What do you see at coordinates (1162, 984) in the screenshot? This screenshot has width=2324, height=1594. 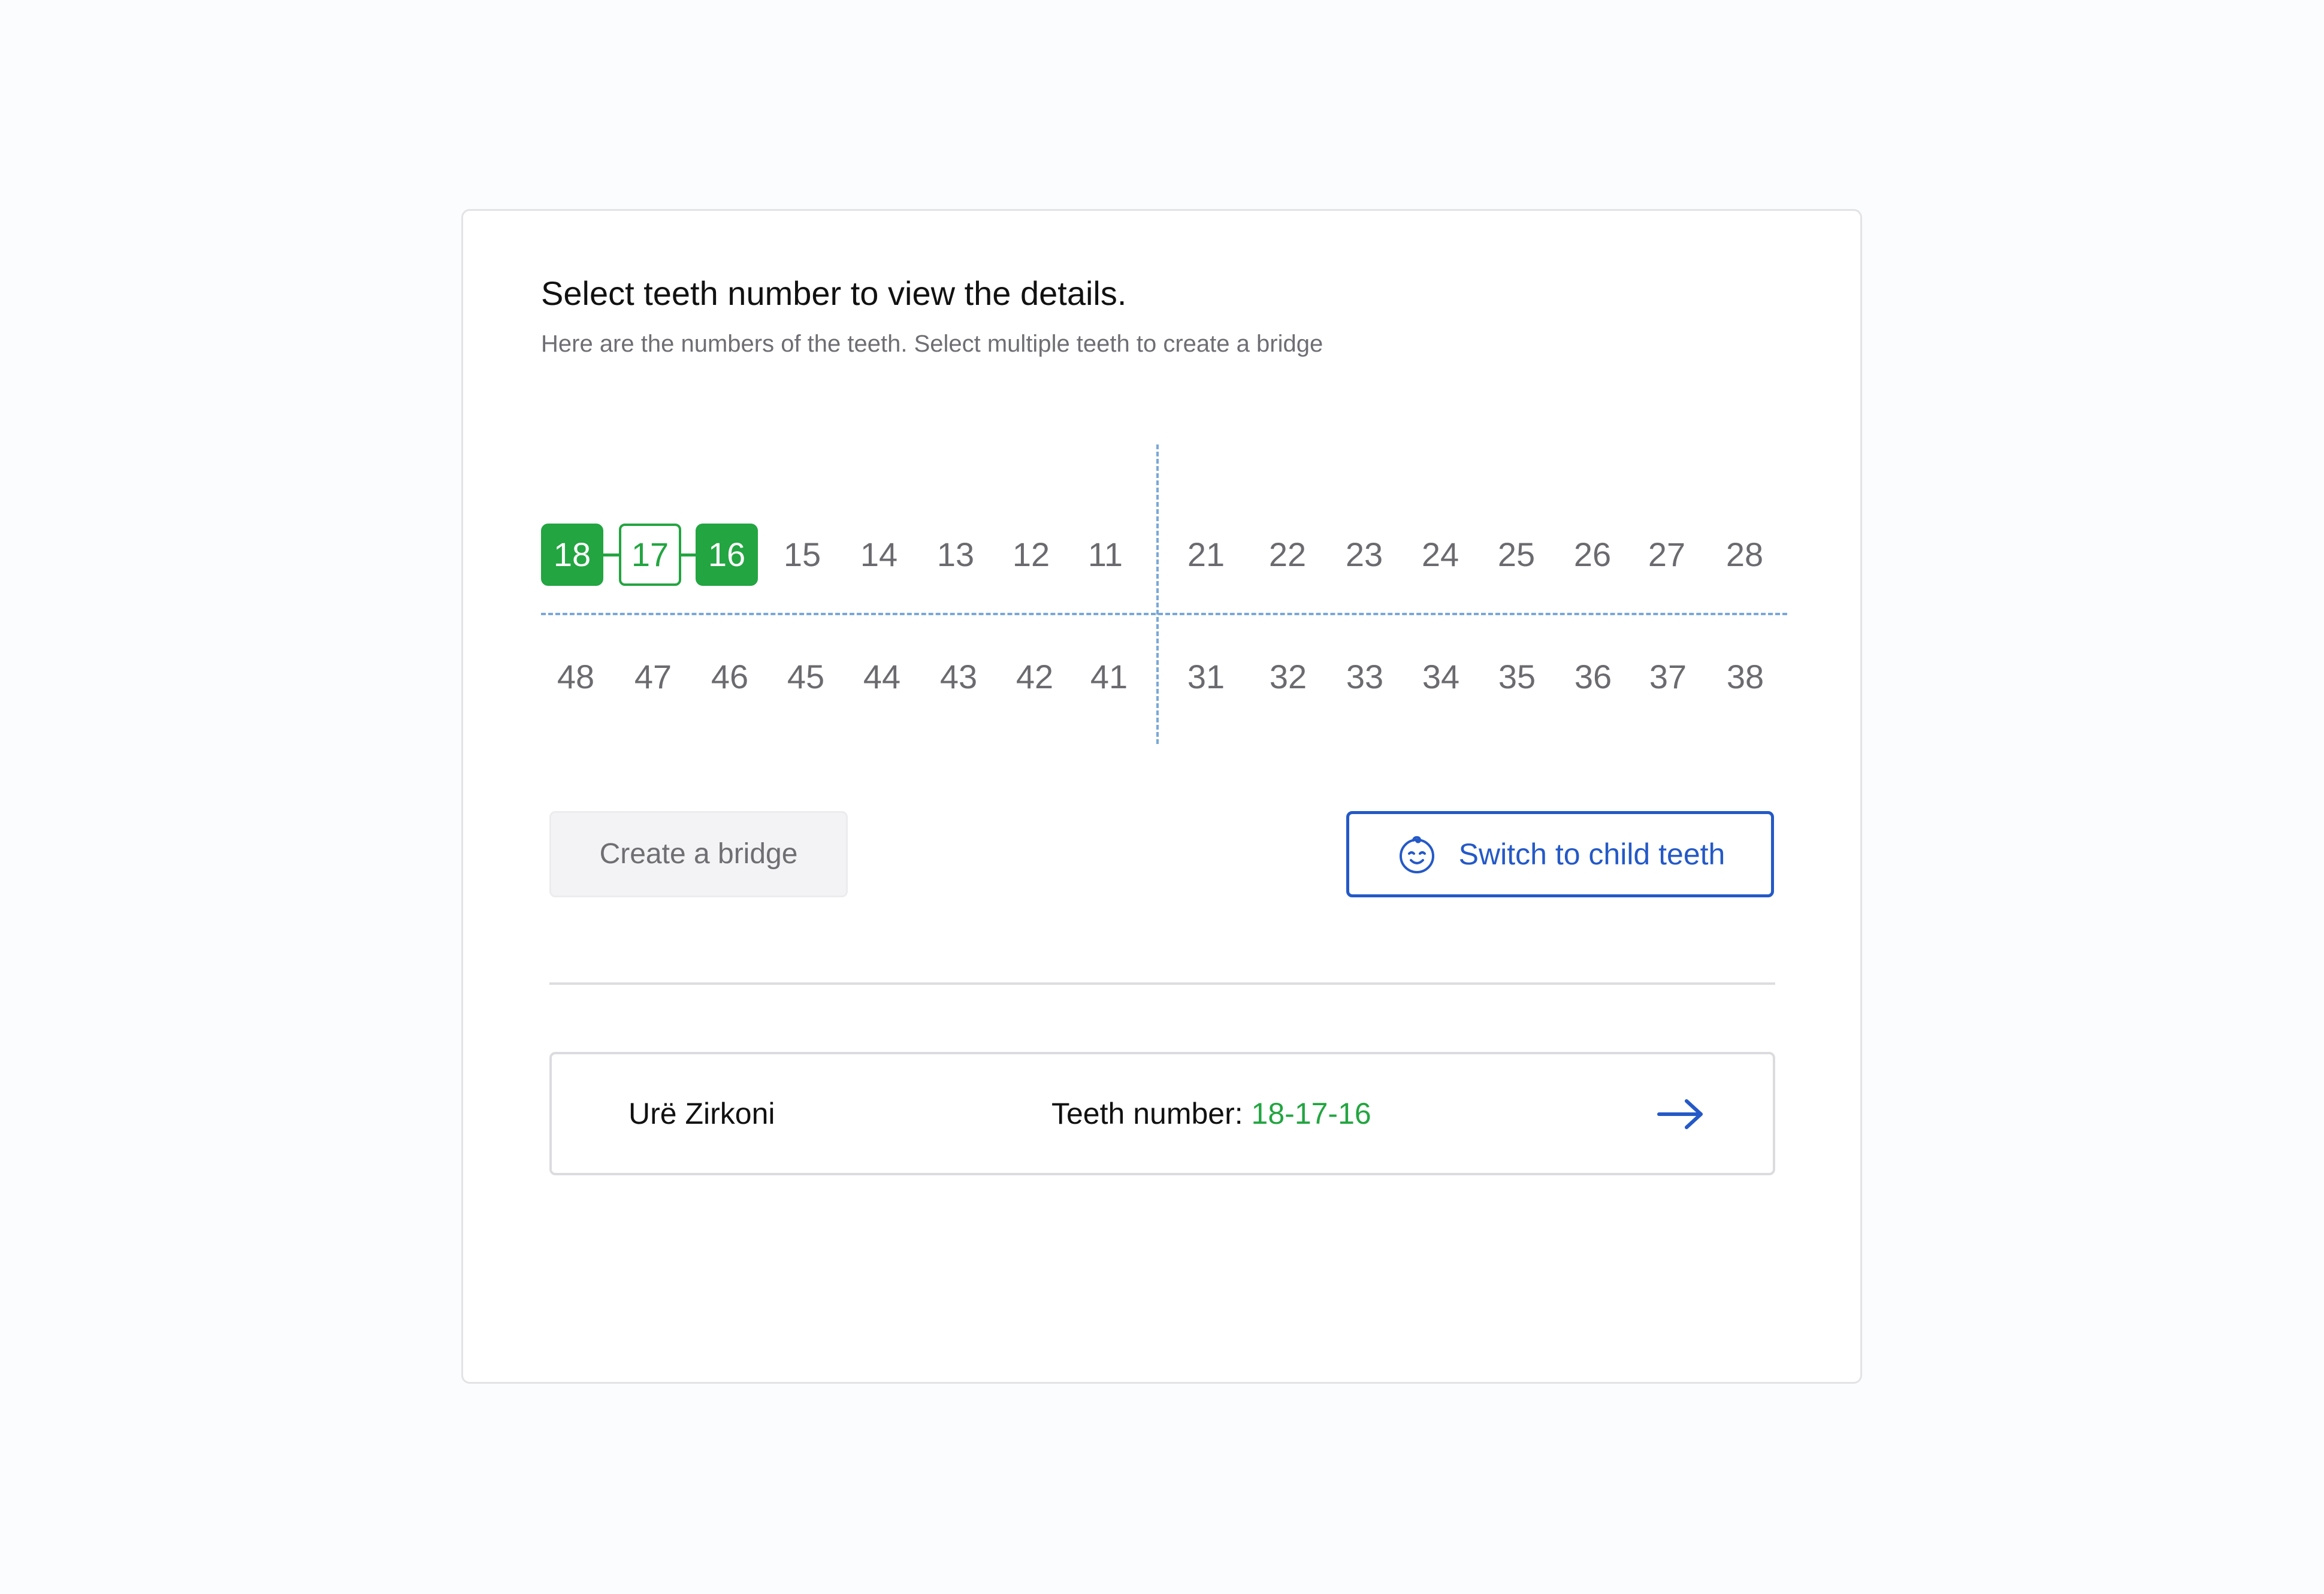 I see `section-divider` at bounding box center [1162, 984].